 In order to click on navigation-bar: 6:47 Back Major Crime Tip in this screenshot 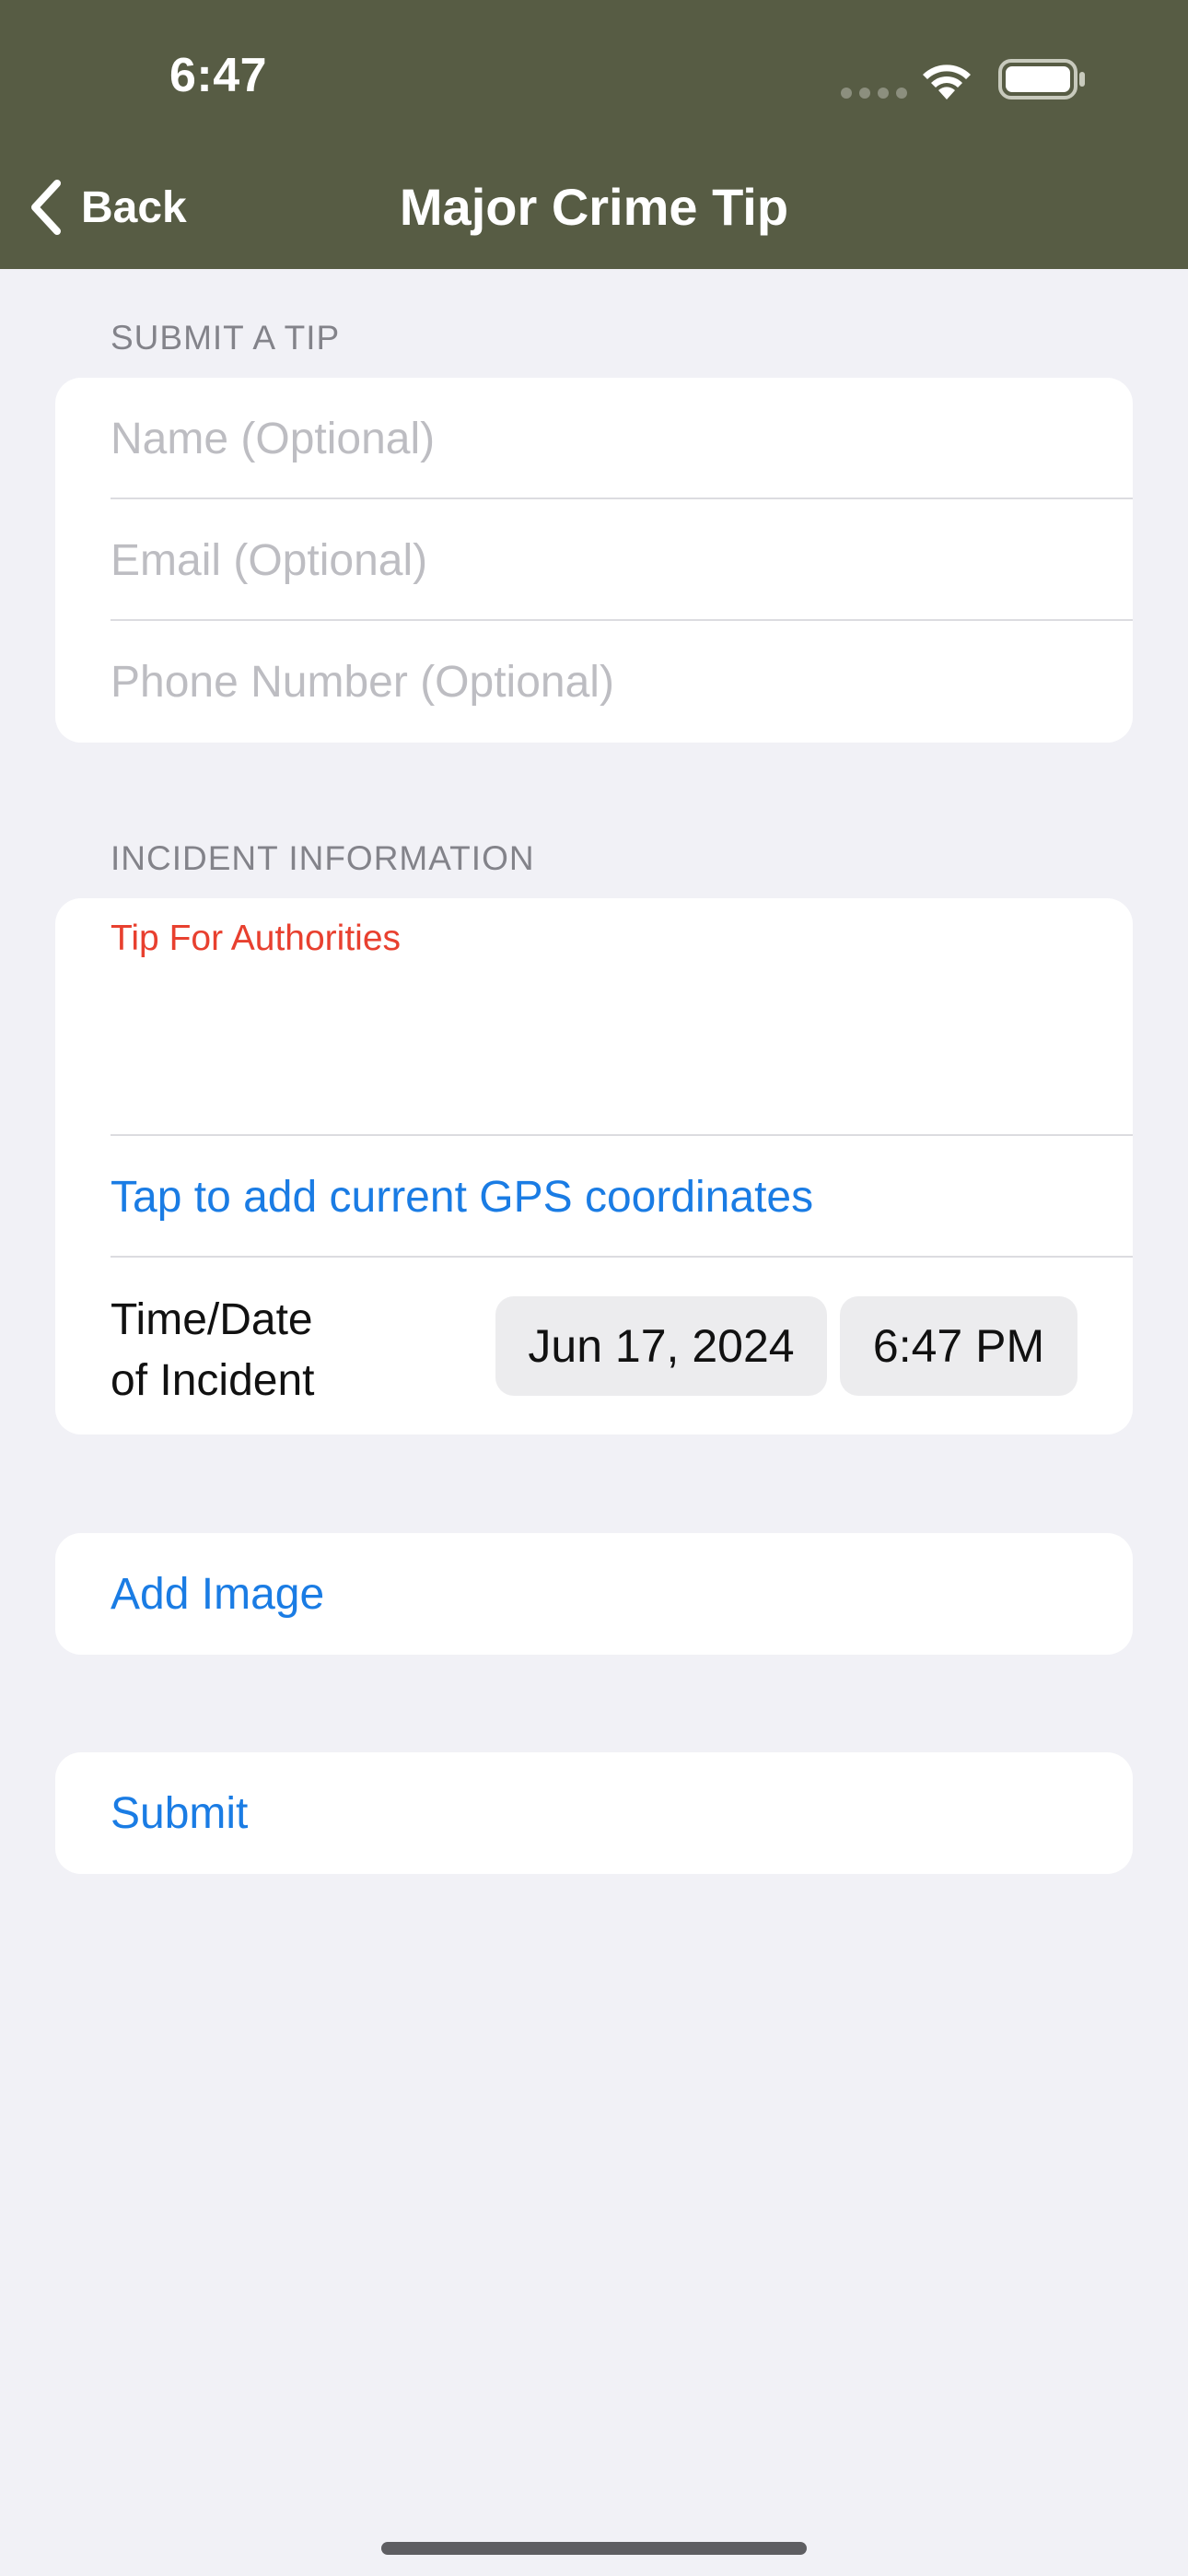, I will do `click(594, 134)`.